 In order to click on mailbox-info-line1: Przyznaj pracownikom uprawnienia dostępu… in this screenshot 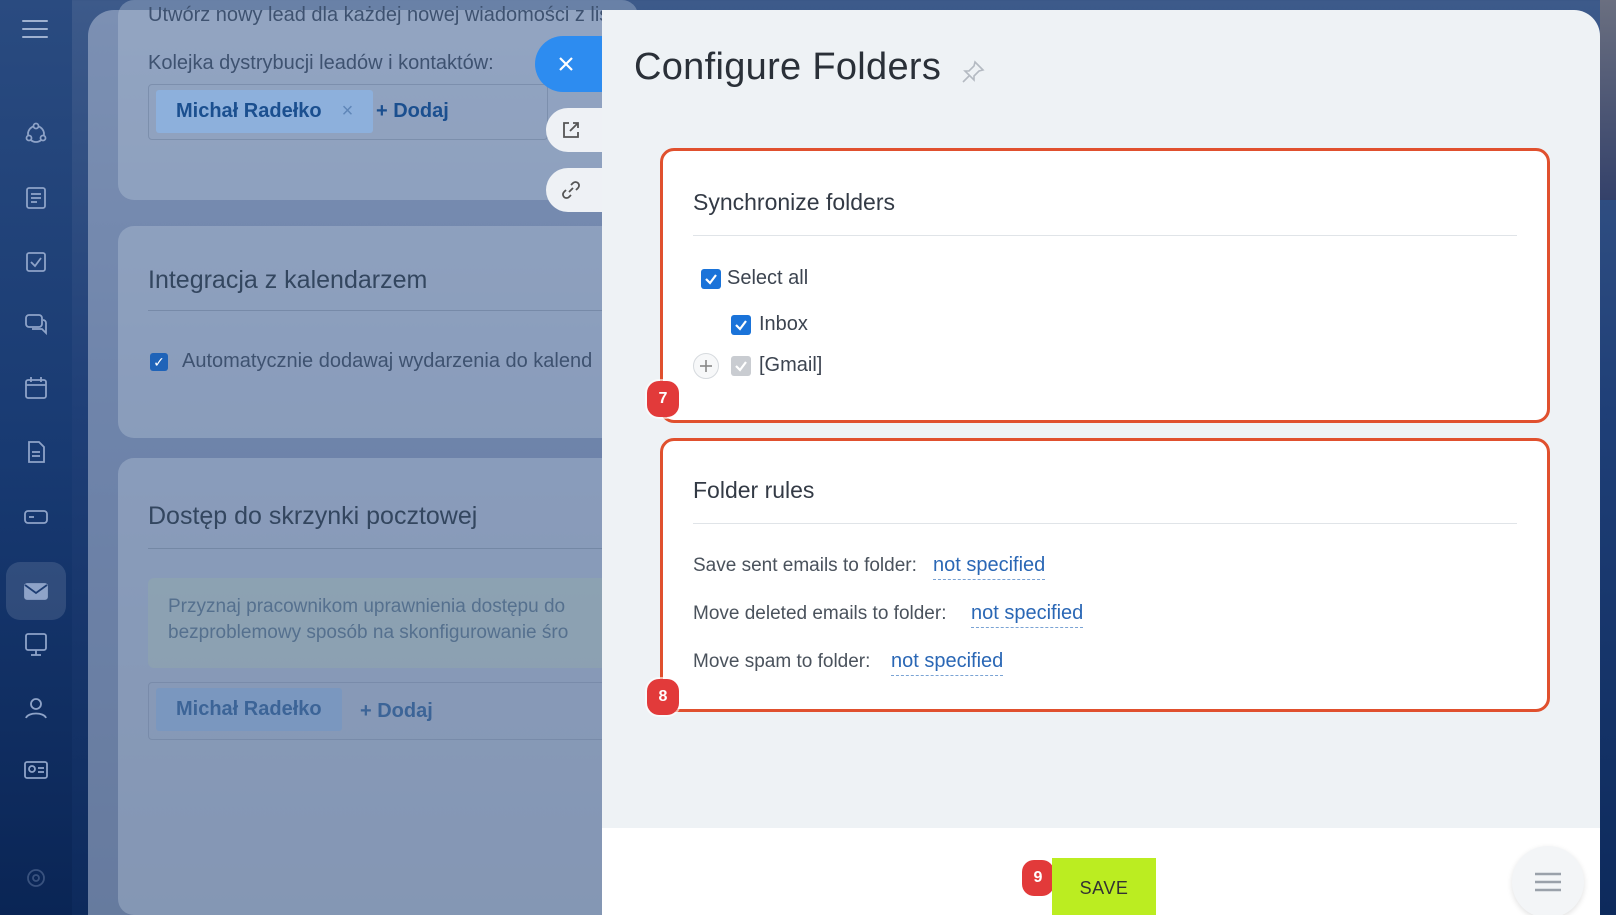, I will do `click(367, 606)`.